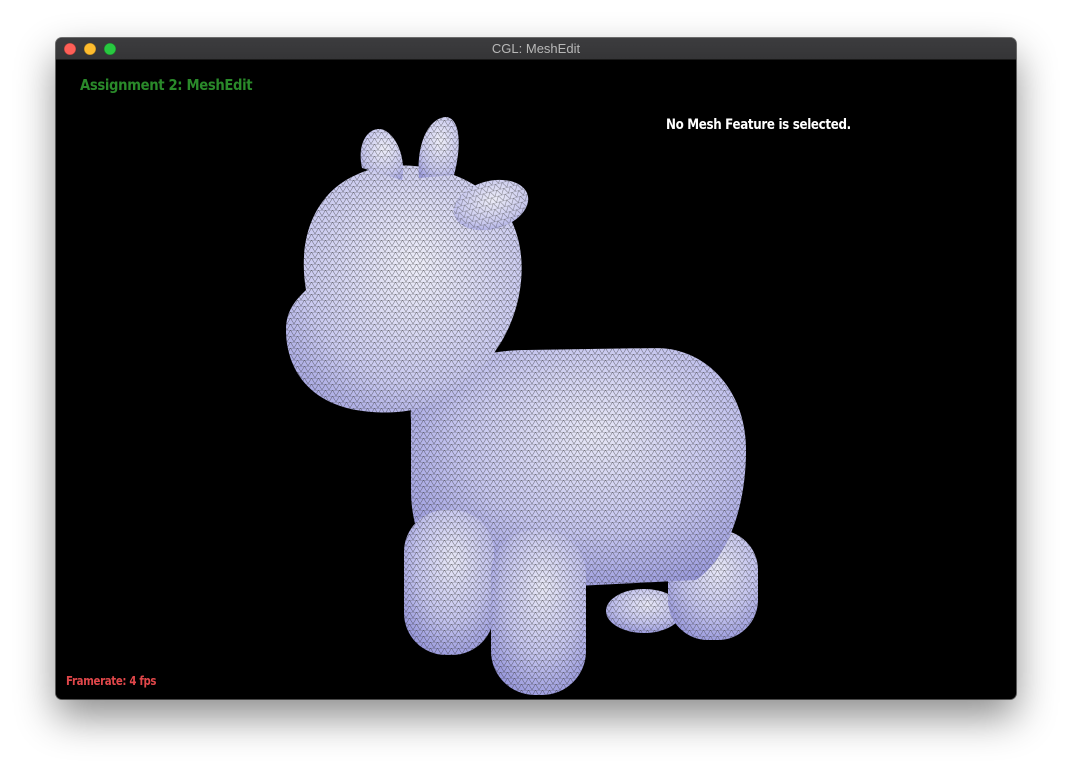 This screenshot has height=774, width=1072. I want to click on title-bar: CGL: MeshEdit, so click(536, 49).